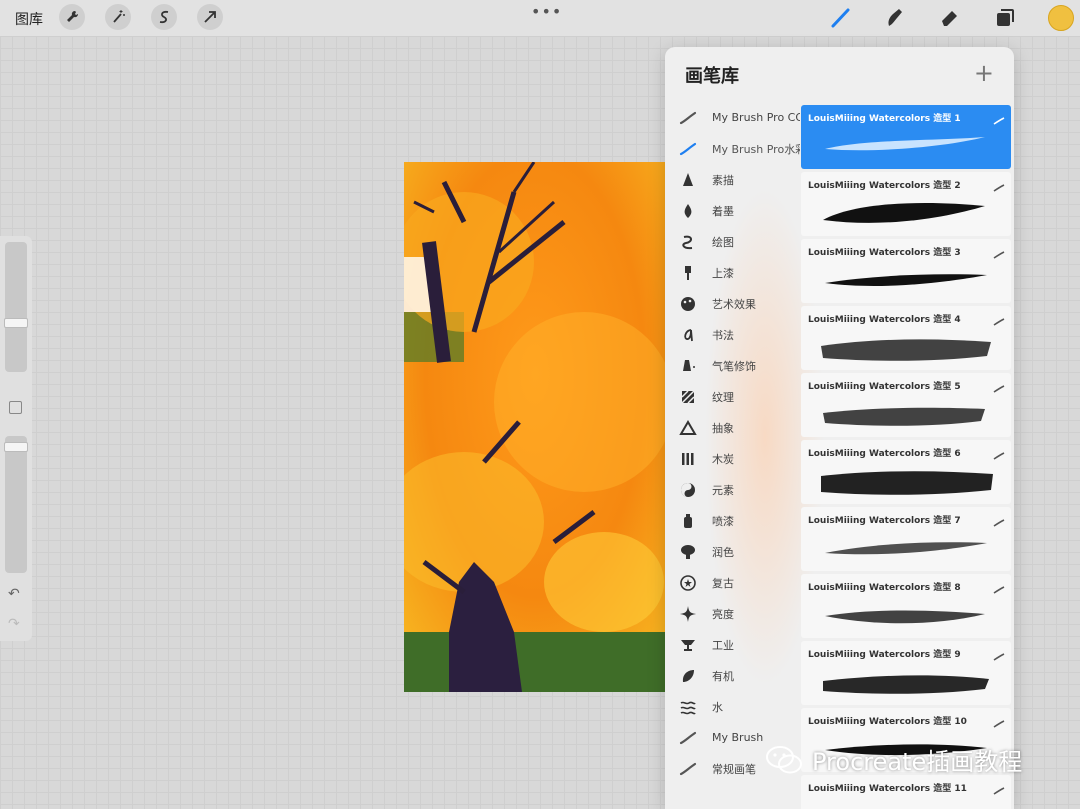 The image size is (1080, 809). I want to click on brush-category-label: 气笔修饰, so click(734, 366).